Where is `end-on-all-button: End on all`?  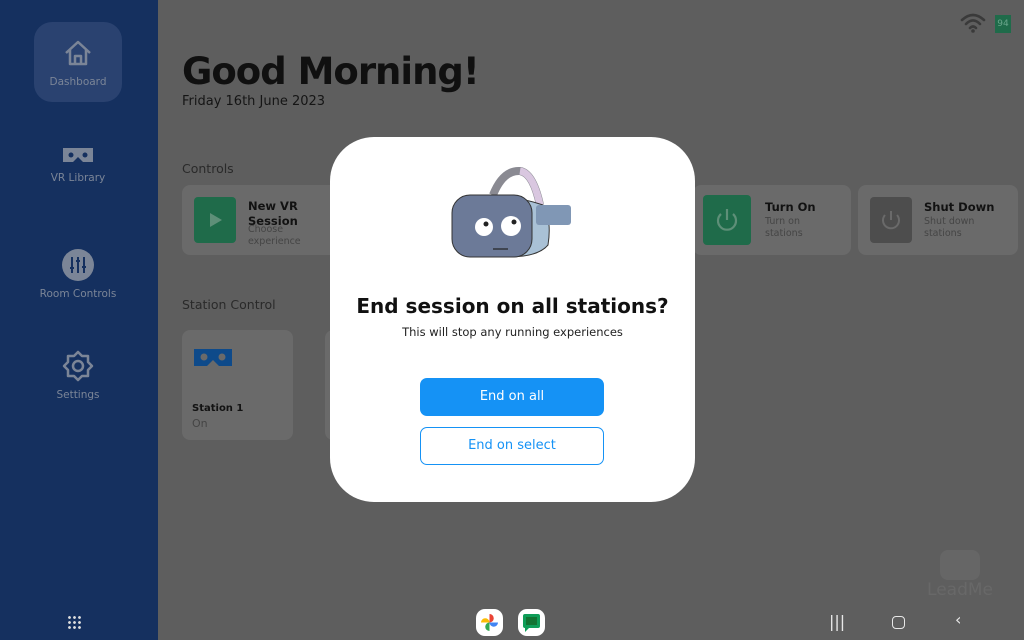 end-on-all-button: End on all is located at coordinates (512, 397).